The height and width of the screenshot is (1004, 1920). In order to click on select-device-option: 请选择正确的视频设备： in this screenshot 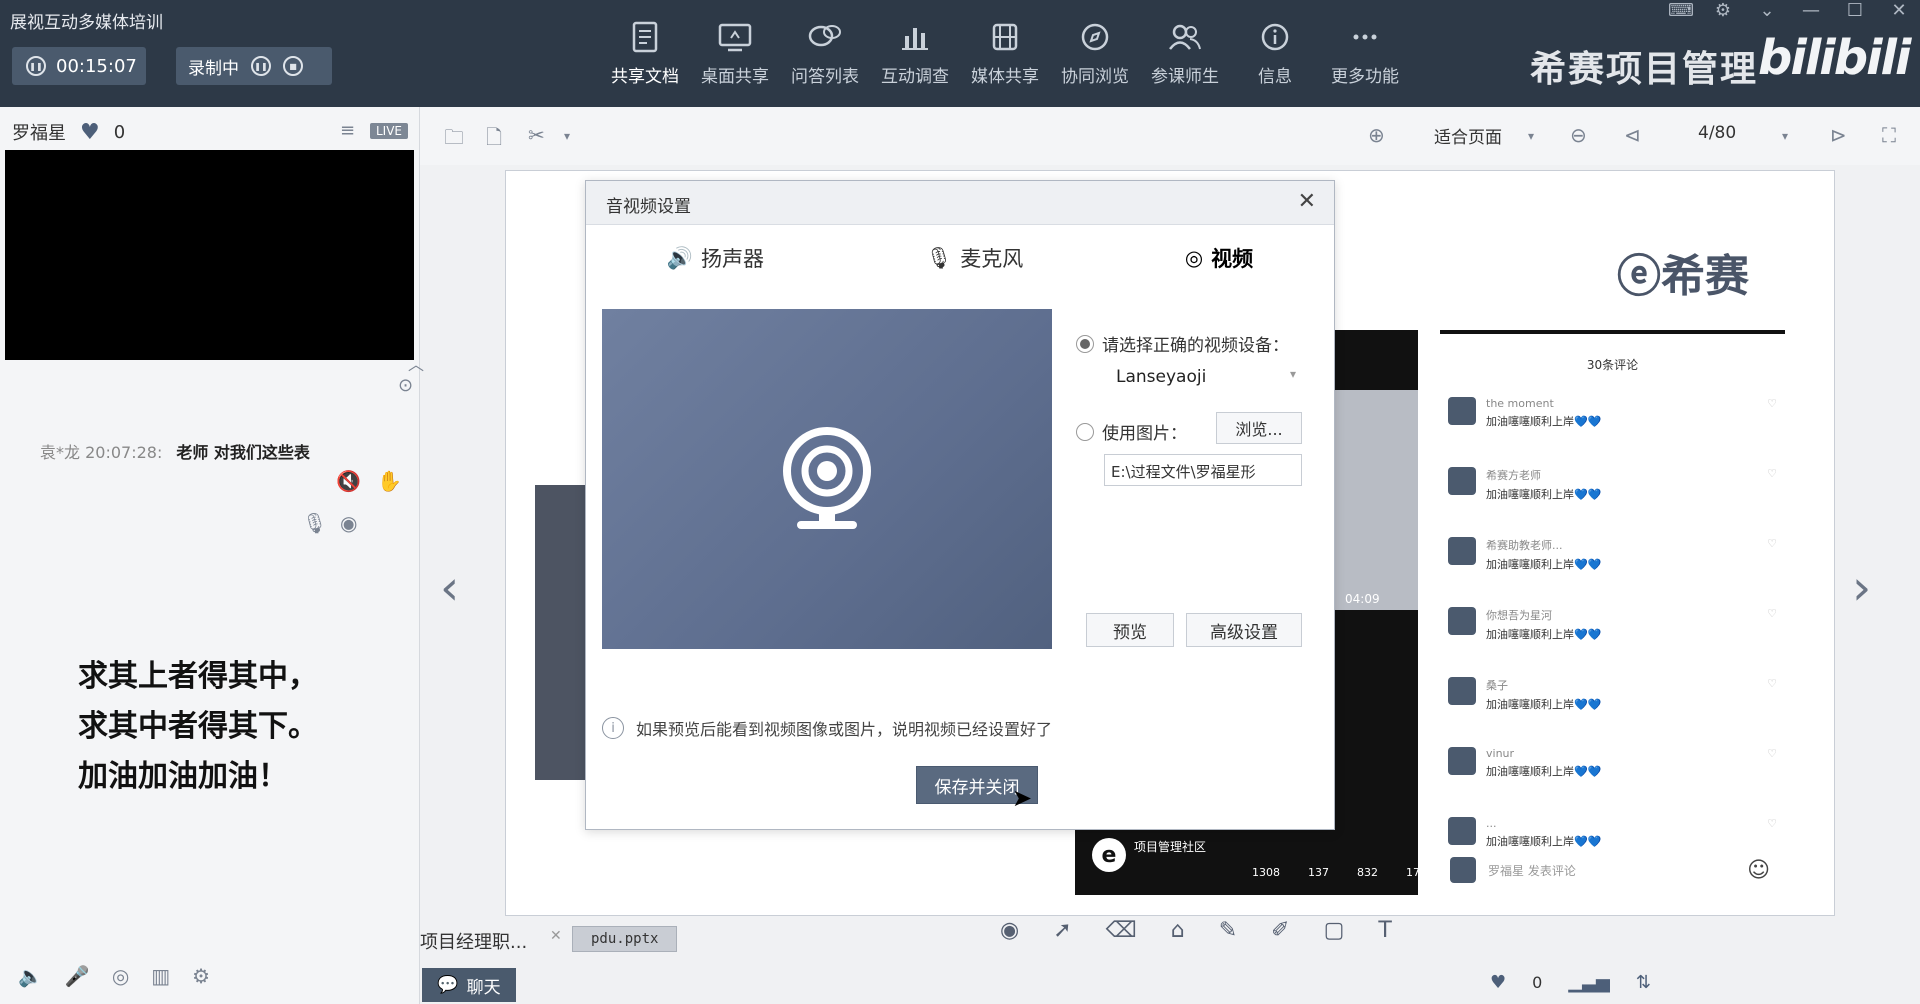, I will do `click(1182, 343)`.